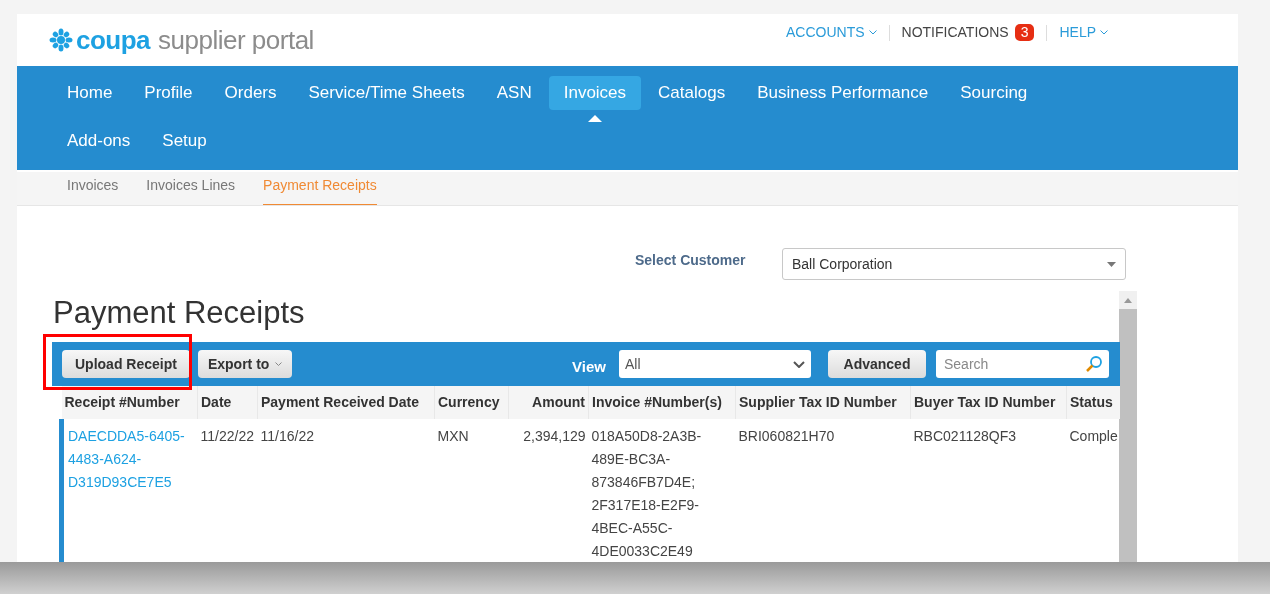 The height and width of the screenshot is (594, 1270). What do you see at coordinates (1111, 264) in the screenshot?
I see `dropdown-caret-icon` at bounding box center [1111, 264].